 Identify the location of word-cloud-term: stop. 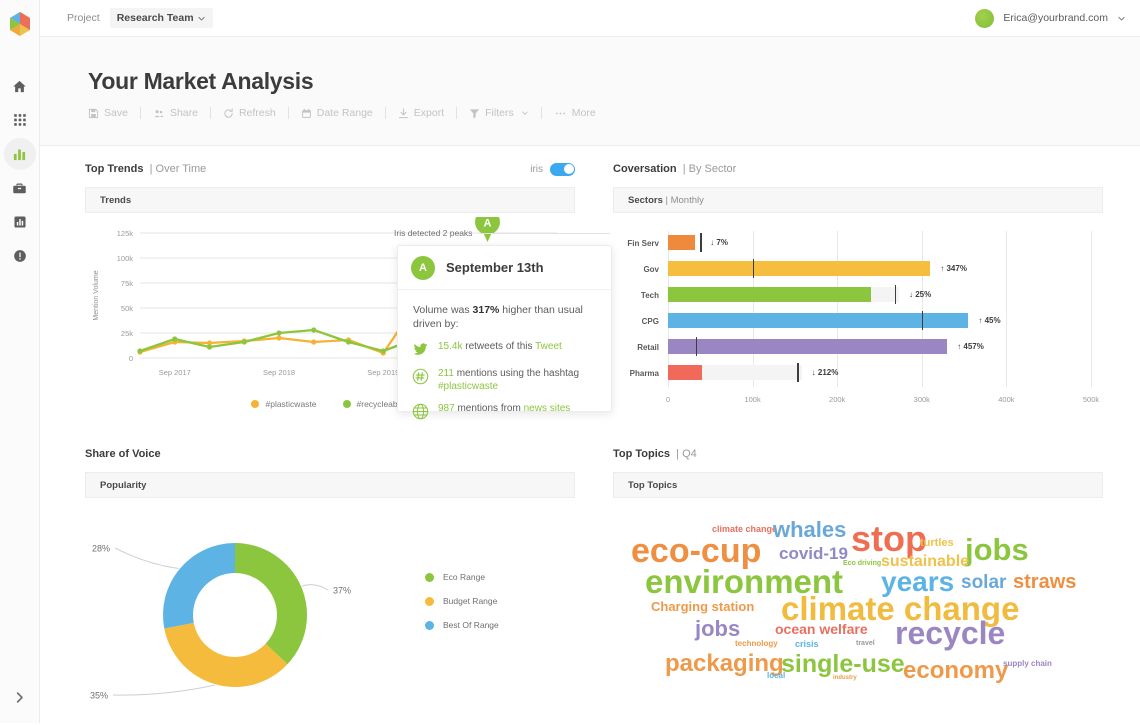
(889, 539).